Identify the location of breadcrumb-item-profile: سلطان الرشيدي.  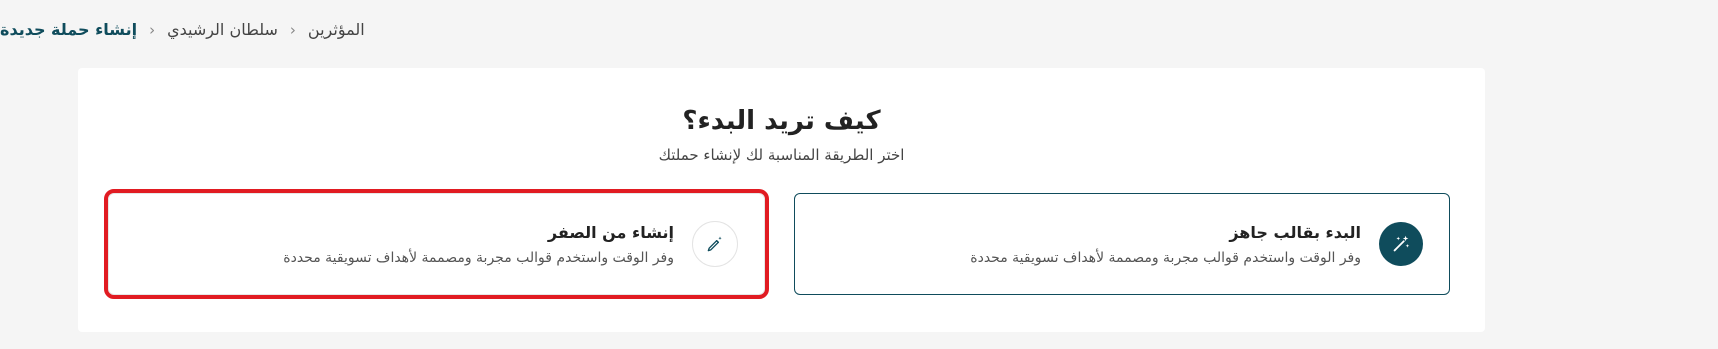
(222, 29).